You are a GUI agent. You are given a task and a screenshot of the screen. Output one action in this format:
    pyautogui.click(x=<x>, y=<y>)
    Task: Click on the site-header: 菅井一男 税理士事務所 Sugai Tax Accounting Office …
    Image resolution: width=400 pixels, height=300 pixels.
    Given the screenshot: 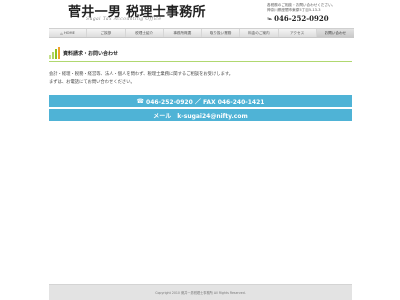 What is the action you would take?
    pyautogui.click(x=200, y=14)
    